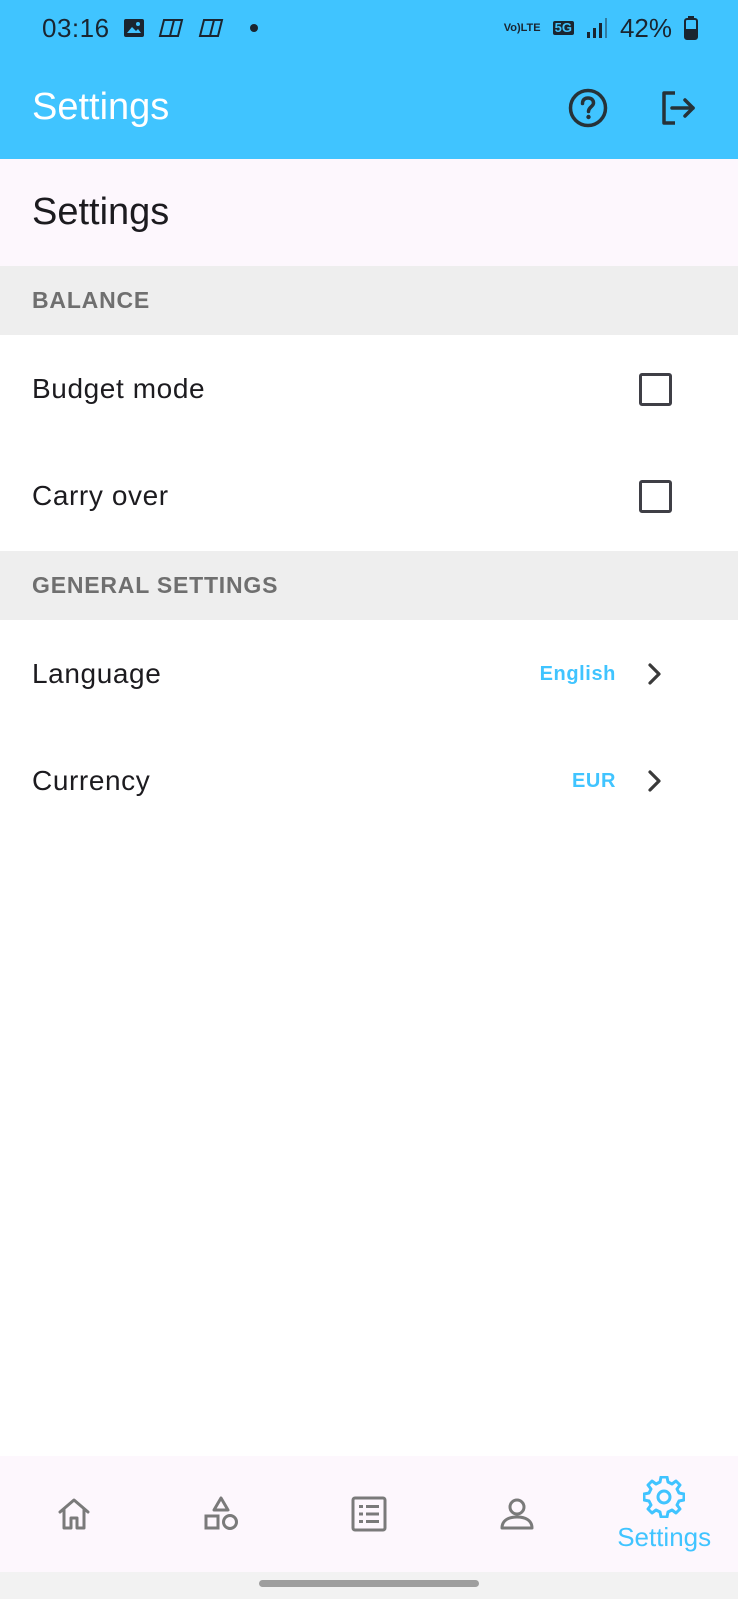 The image size is (738, 1599). I want to click on nav-home, so click(74, 1514).